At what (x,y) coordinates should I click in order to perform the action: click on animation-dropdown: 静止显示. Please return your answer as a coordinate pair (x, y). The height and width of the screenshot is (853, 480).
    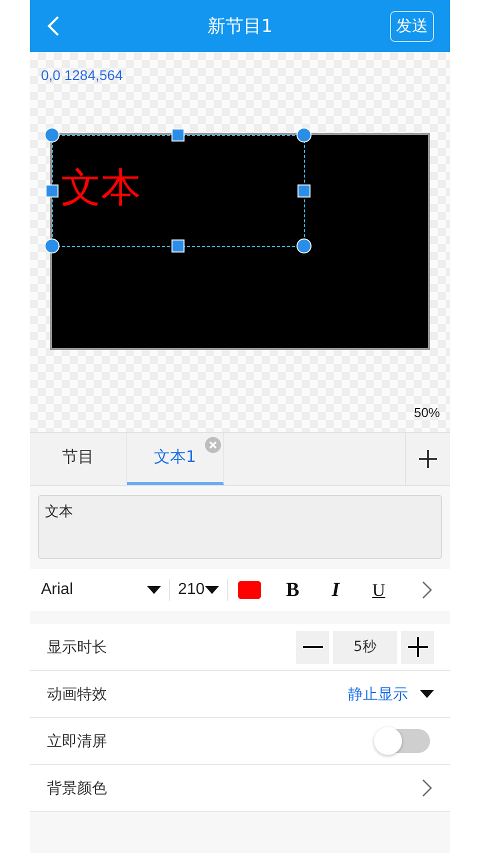
    Looking at the image, I should click on (391, 694).